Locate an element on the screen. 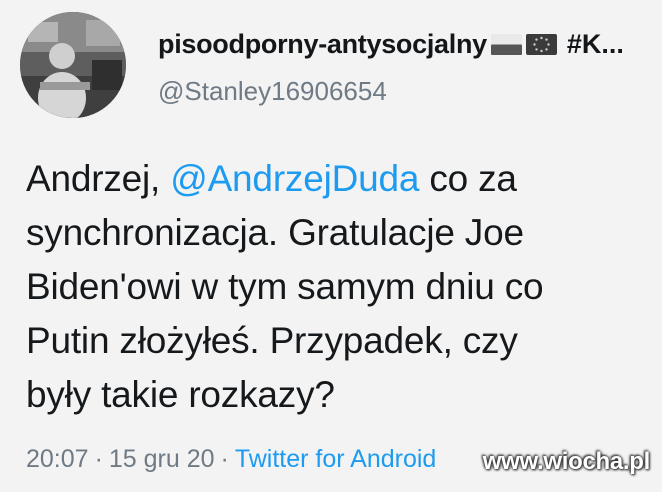  tweet-time: 20:07 is located at coordinates (57, 459).